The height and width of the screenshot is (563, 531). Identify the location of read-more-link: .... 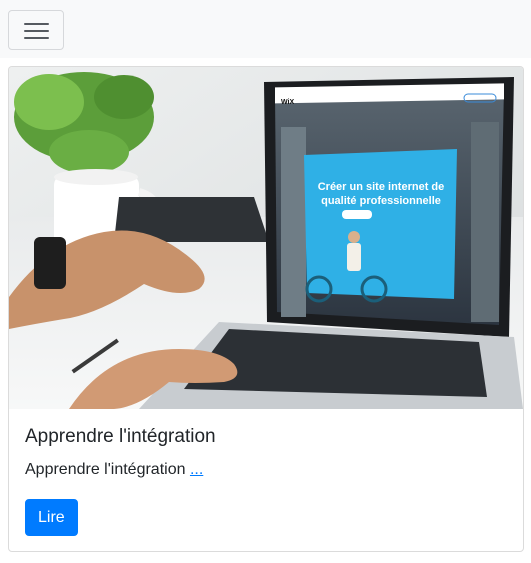
(196, 469).